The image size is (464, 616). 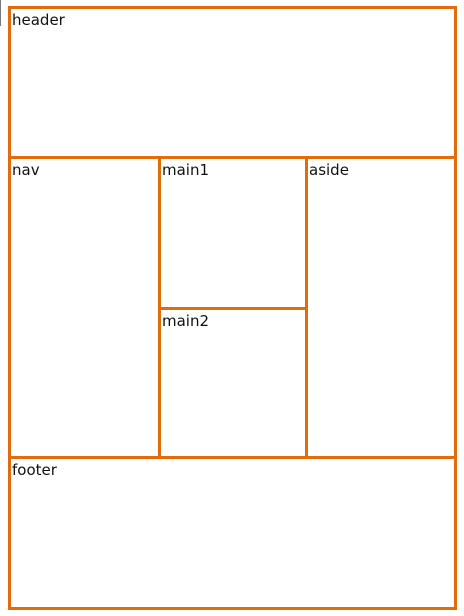 What do you see at coordinates (0, 13) in the screenshot?
I see `window-edge-divider` at bounding box center [0, 13].